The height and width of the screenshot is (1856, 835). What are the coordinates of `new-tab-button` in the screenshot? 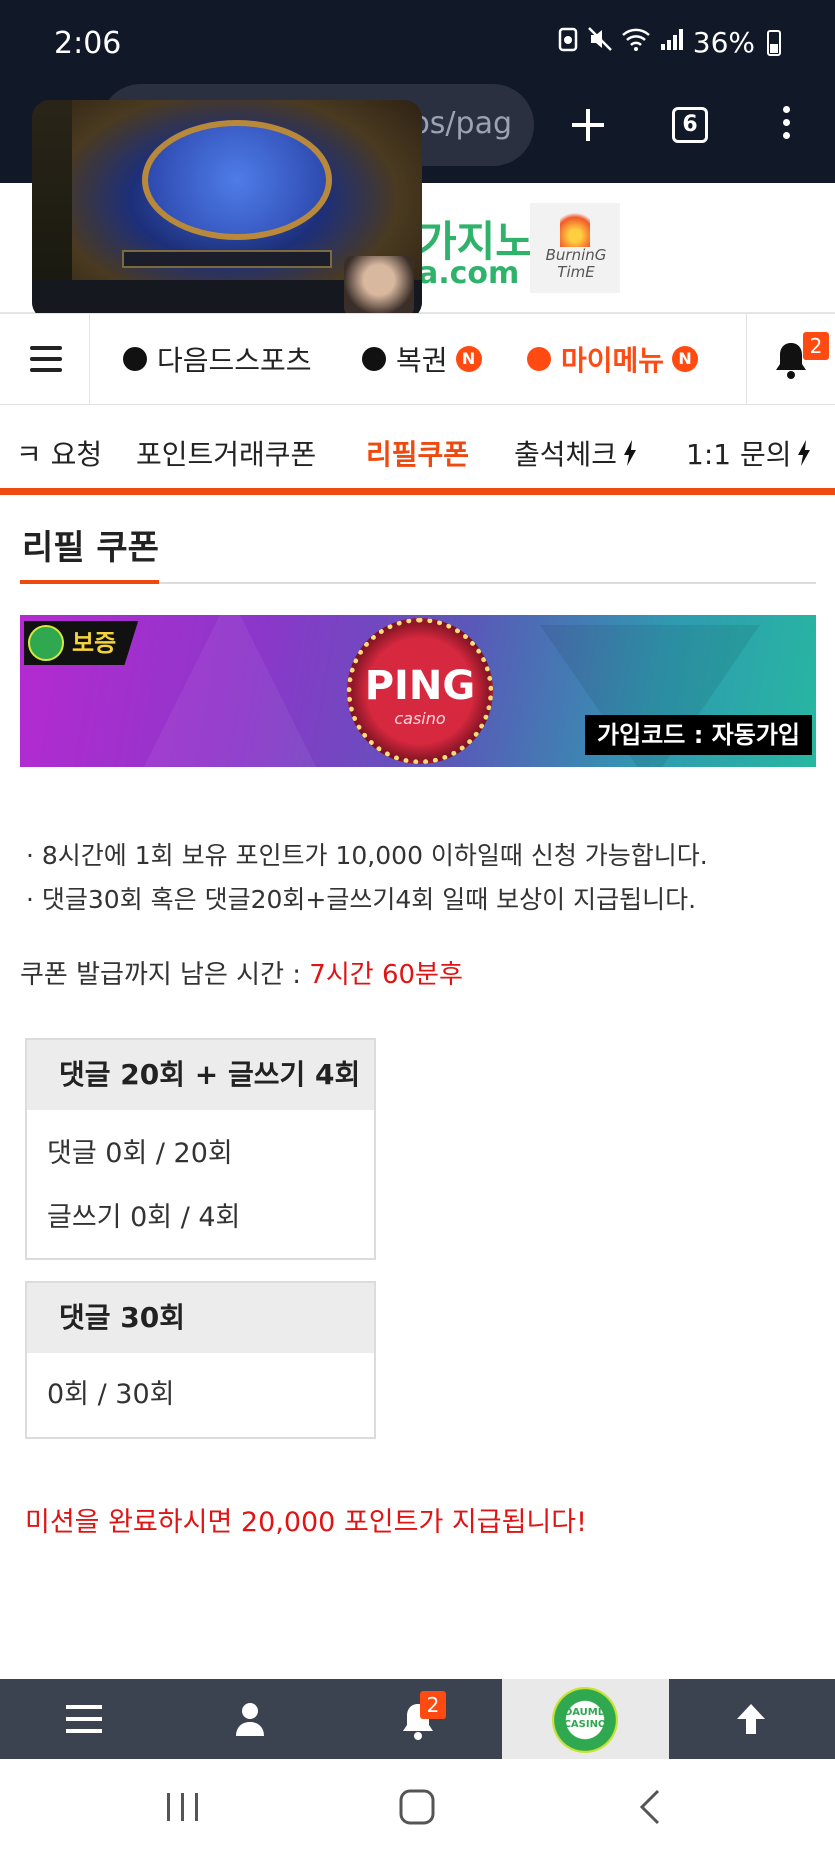 It's located at (588, 125).